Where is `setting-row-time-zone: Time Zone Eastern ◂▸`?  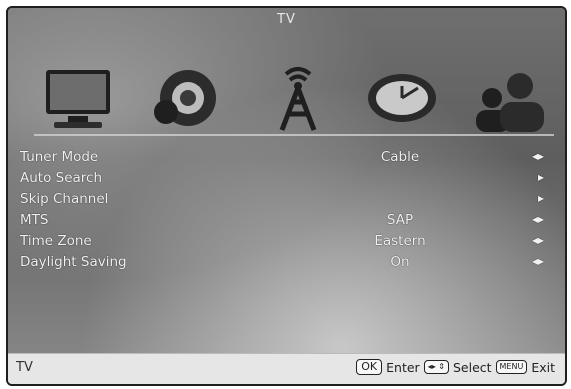 setting-row-time-zone: Time Zone Eastern ◂▸ is located at coordinates (285, 243).